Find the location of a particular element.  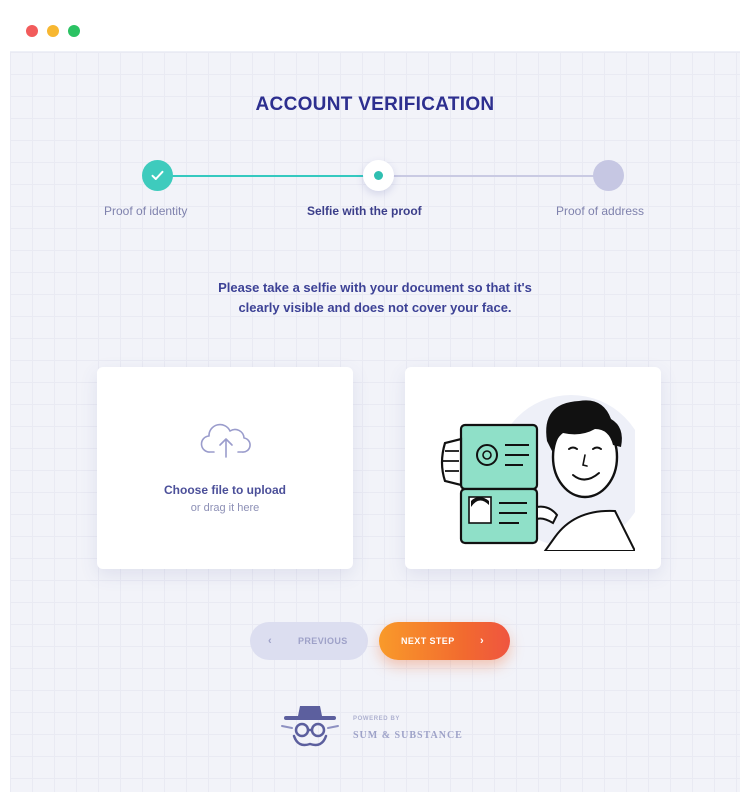

selfie-with-passport-illustration is located at coordinates (537, 473).